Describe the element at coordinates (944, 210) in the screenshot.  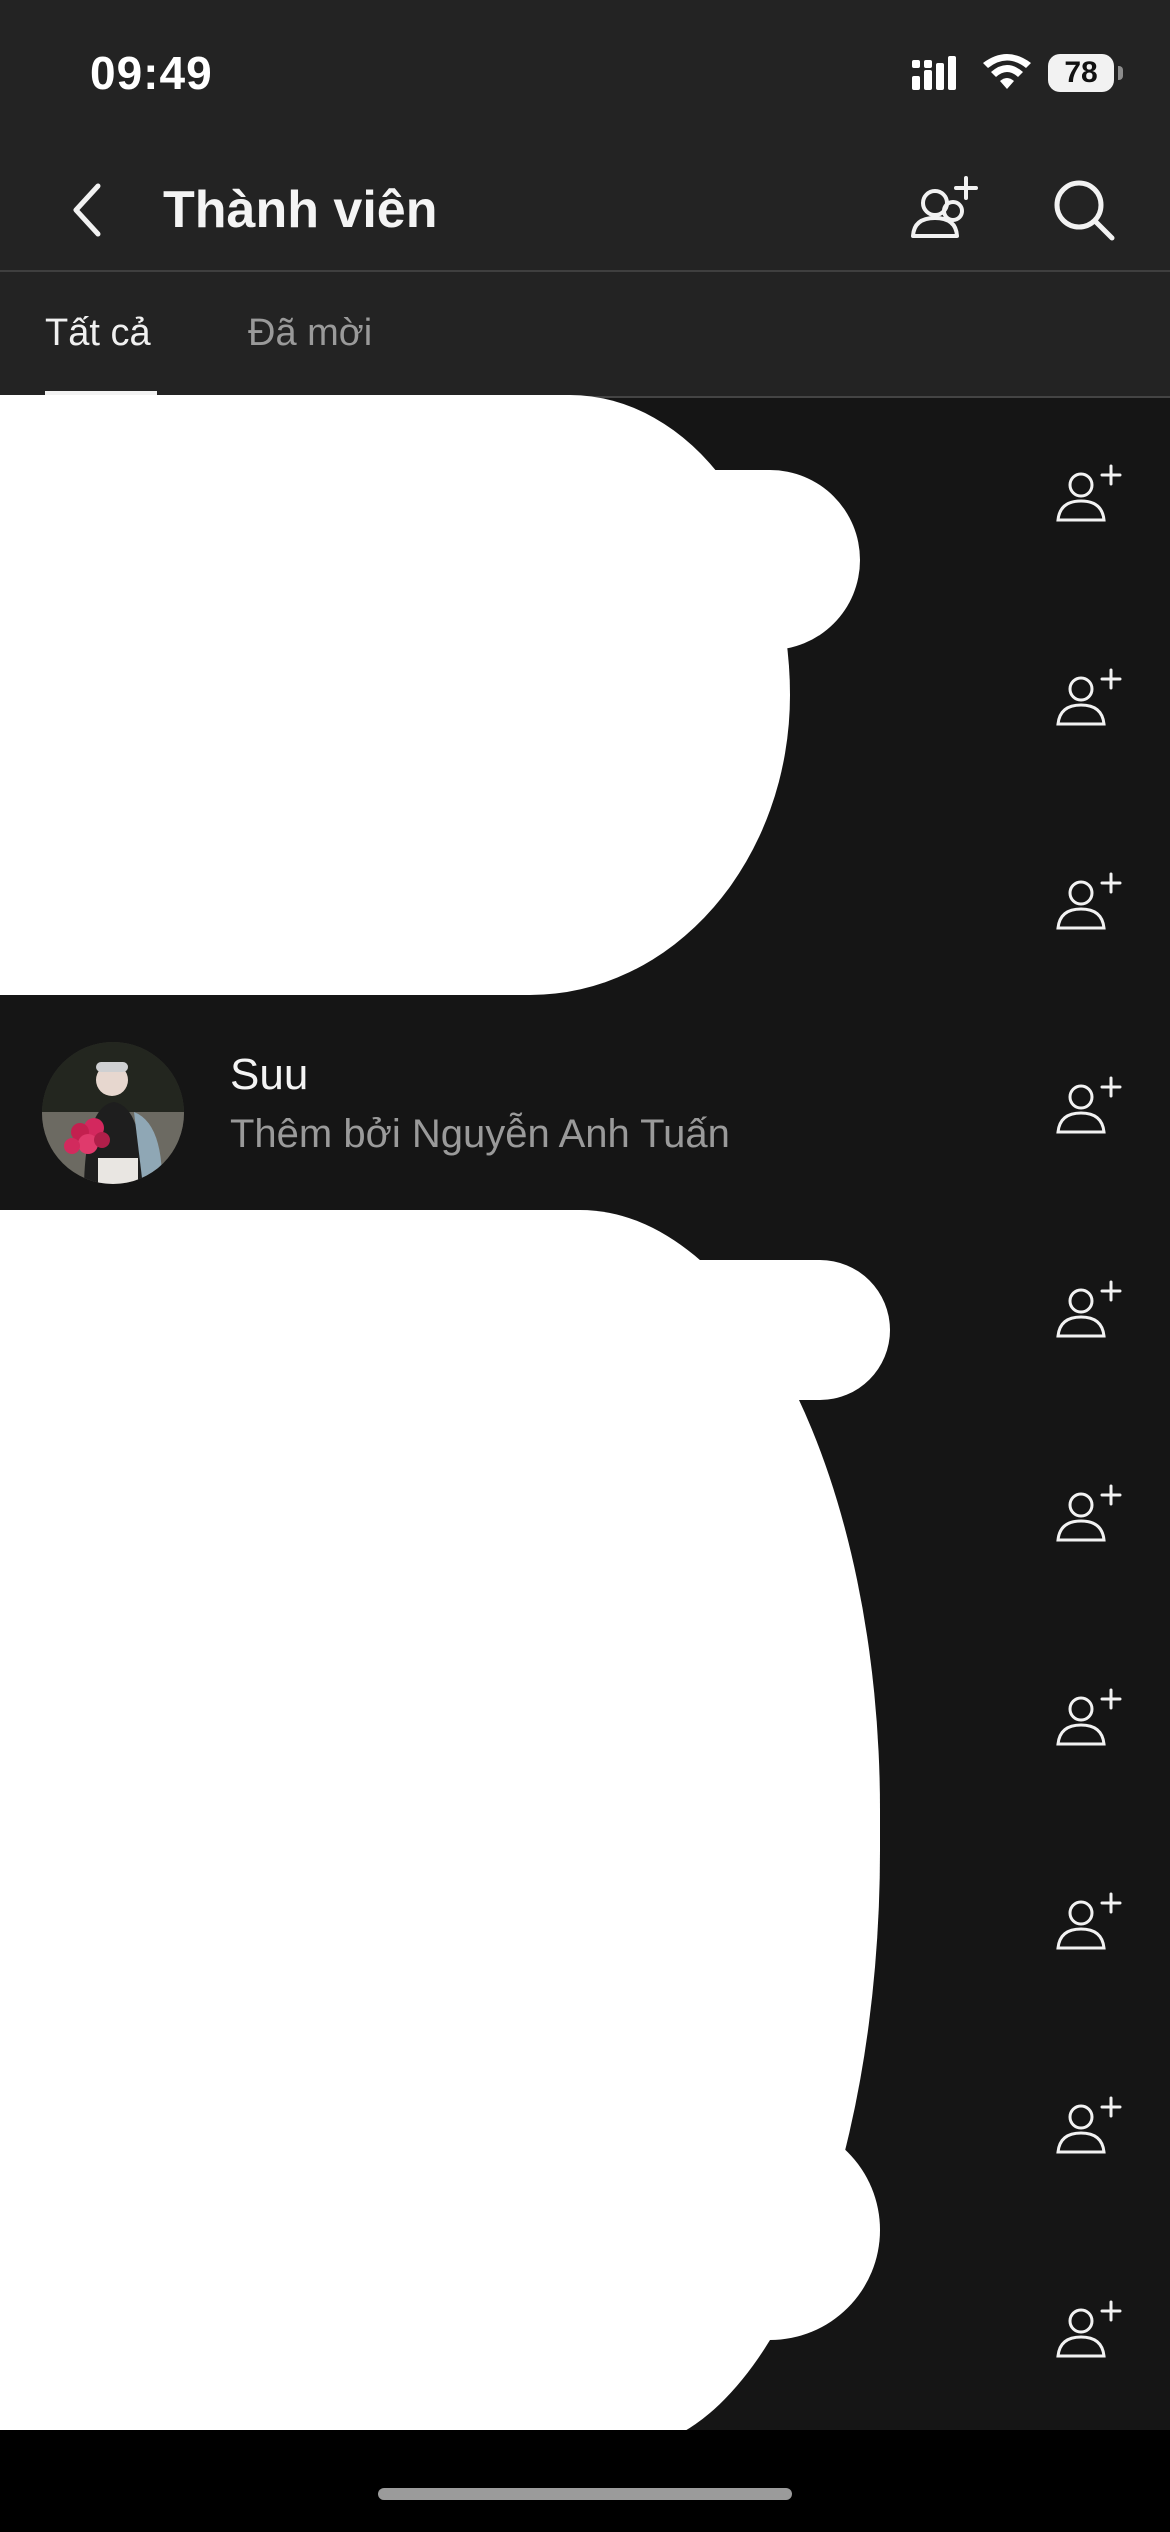
I see `add-member-icon` at that location.